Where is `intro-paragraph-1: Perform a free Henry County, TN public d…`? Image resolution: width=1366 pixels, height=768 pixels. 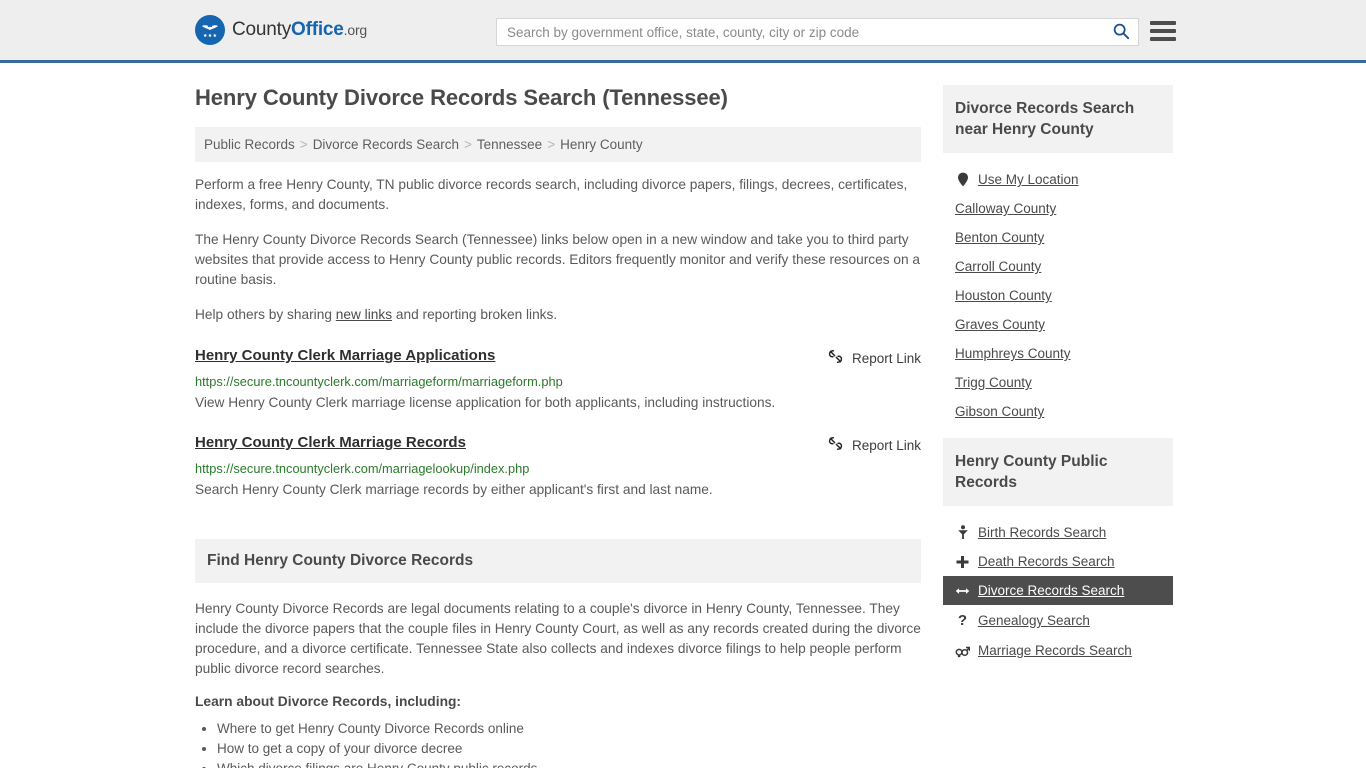
intro-paragraph-1: Perform a free Henry County, TN public d… is located at coordinates (551, 194).